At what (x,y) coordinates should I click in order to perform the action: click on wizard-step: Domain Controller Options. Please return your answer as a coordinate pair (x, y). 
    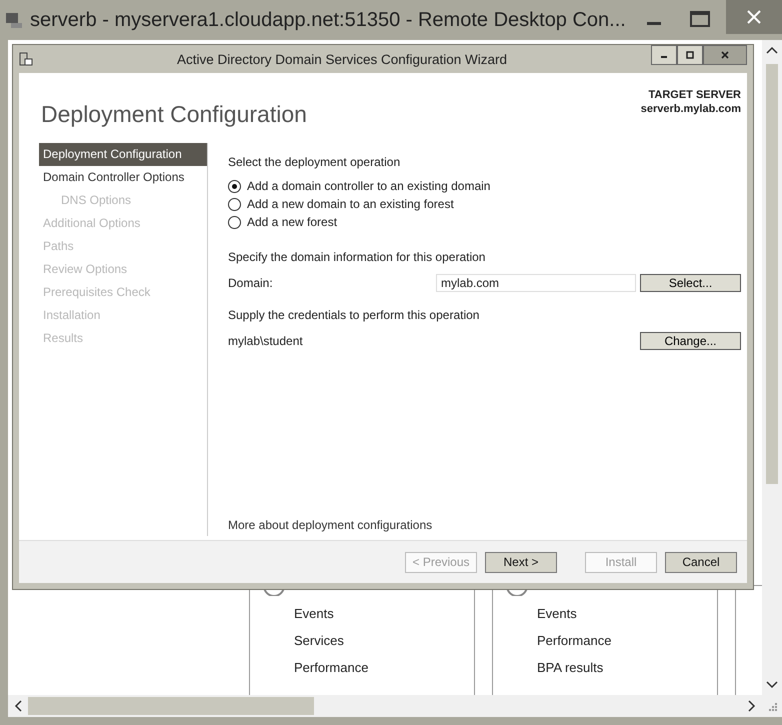
    Looking at the image, I should click on (123, 177).